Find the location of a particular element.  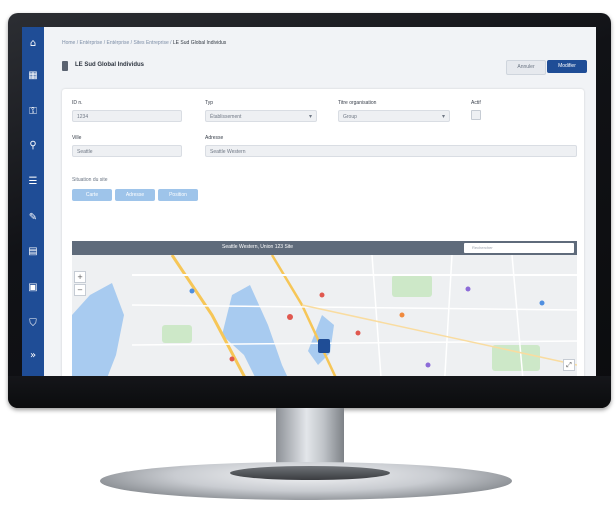

code-label: ID n. is located at coordinates (77, 103).